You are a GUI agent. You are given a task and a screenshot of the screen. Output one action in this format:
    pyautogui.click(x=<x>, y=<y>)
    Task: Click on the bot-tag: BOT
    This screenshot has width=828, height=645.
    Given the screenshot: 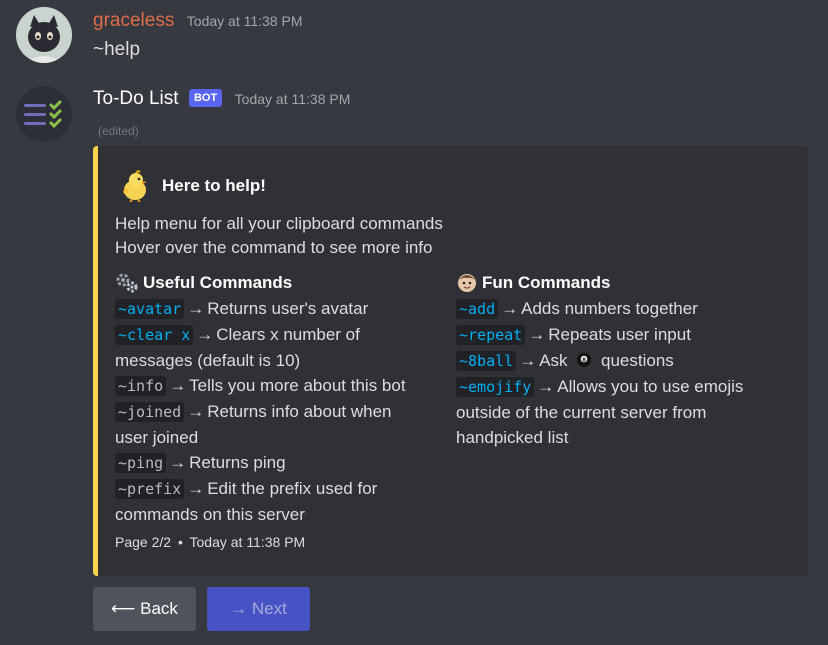 What is the action you would take?
    pyautogui.click(x=205, y=98)
    